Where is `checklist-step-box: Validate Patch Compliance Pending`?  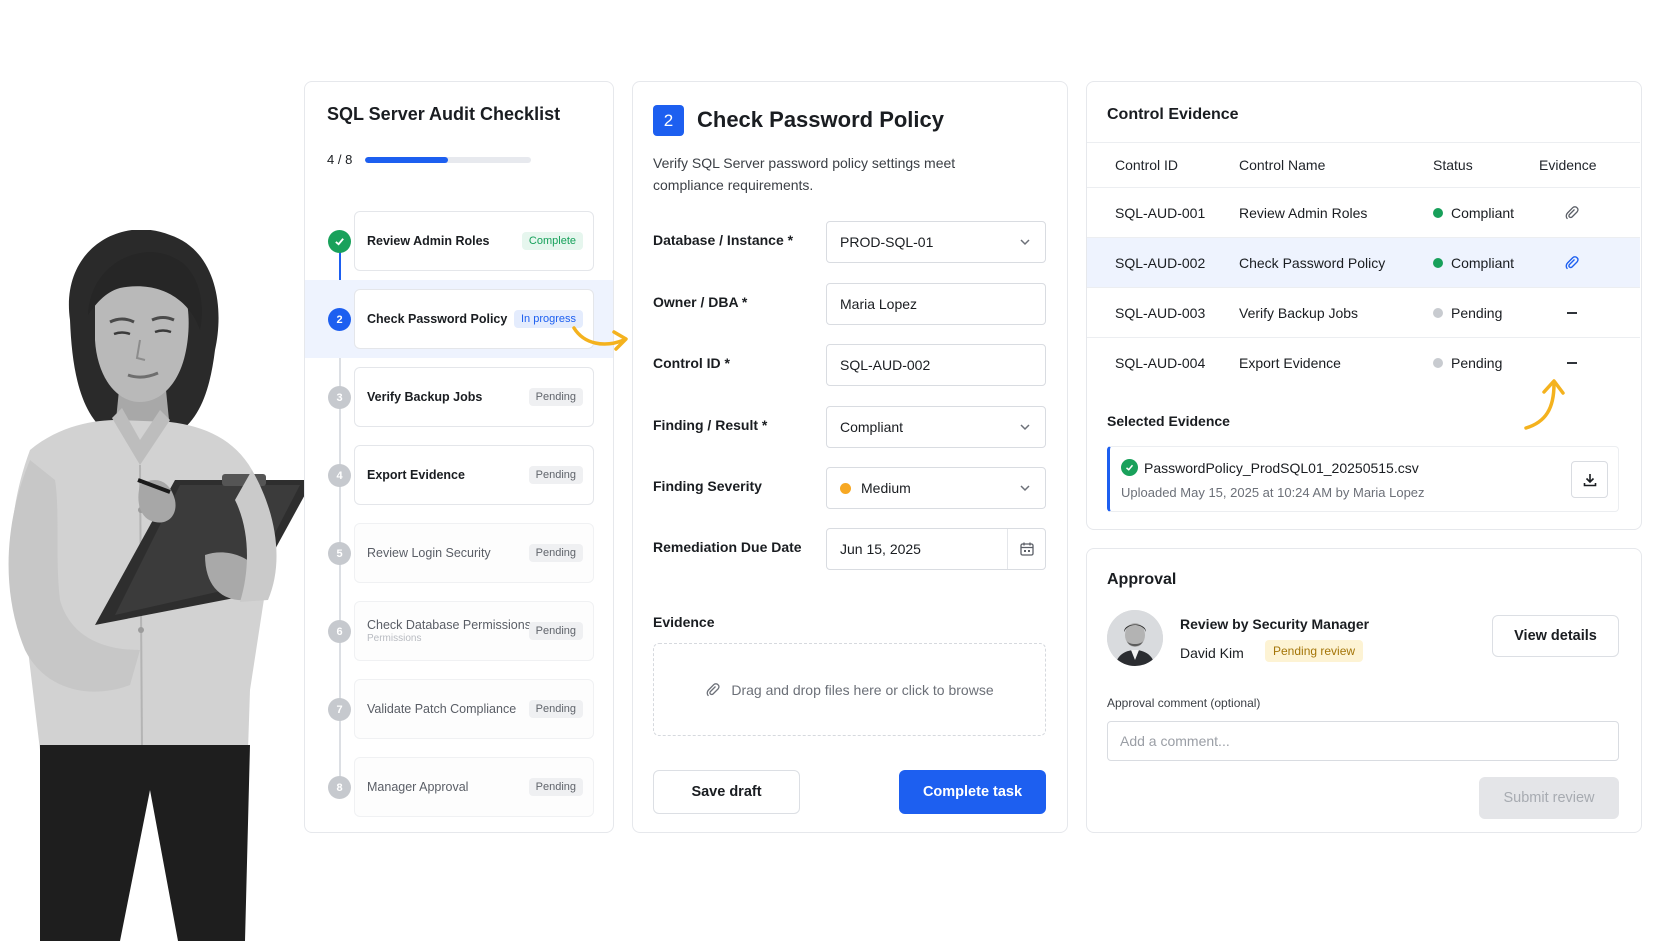 checklist-step-box: Validate Patch Compliance Pending is located at coordinates (474, 709).